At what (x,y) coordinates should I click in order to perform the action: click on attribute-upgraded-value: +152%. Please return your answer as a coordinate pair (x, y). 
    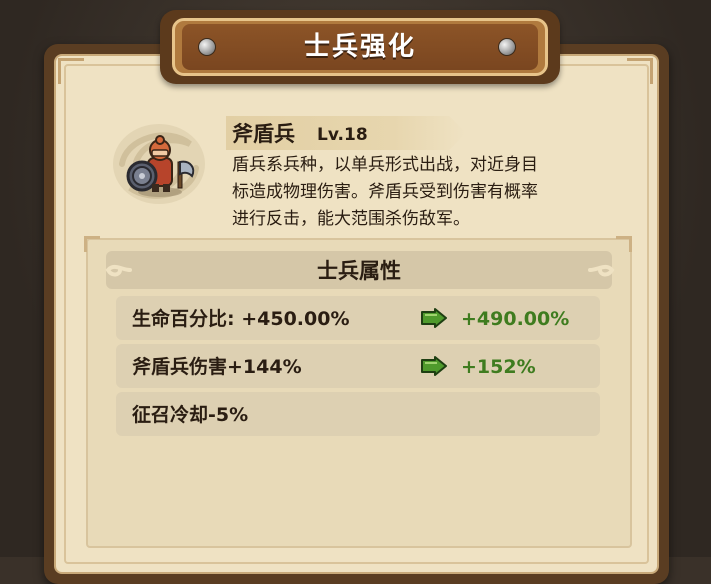
    Looking at the image, I should click on (498, 367).